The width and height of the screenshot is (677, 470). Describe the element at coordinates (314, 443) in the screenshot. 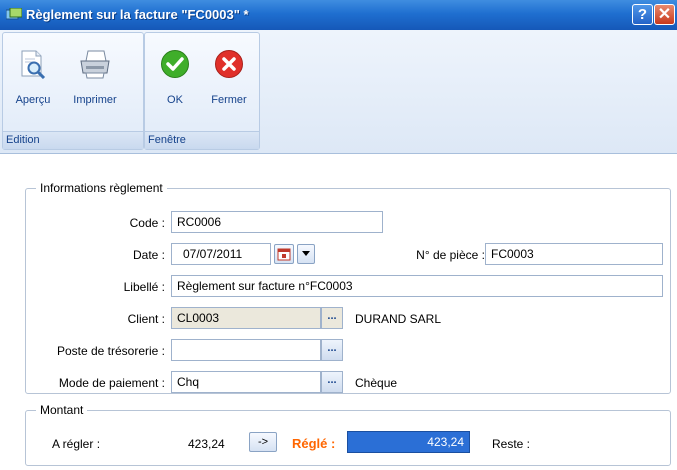

I see `regle-label: Réglé :` at that location.